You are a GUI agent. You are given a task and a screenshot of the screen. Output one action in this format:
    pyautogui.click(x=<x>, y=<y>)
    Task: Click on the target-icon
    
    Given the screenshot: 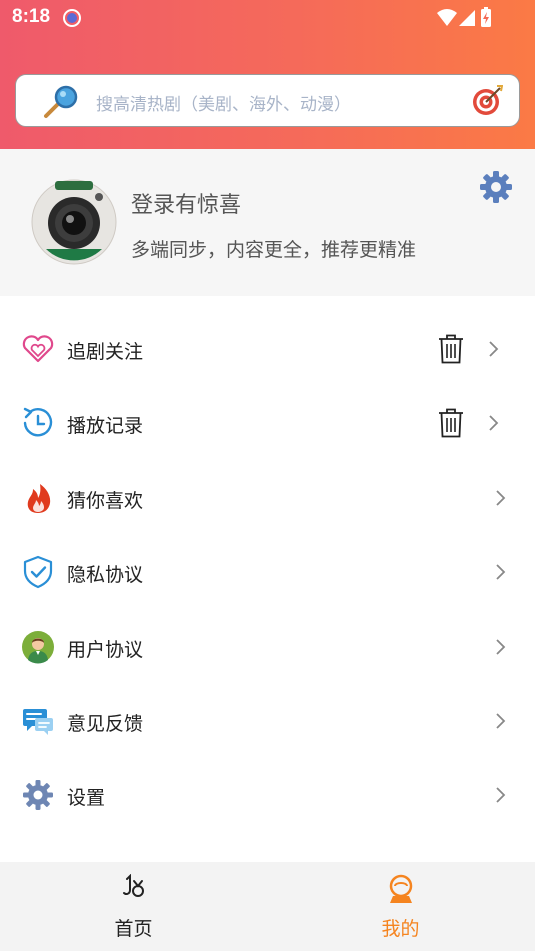 What is the action you would take?
    pyautogui.click(x=487, y=100)
    